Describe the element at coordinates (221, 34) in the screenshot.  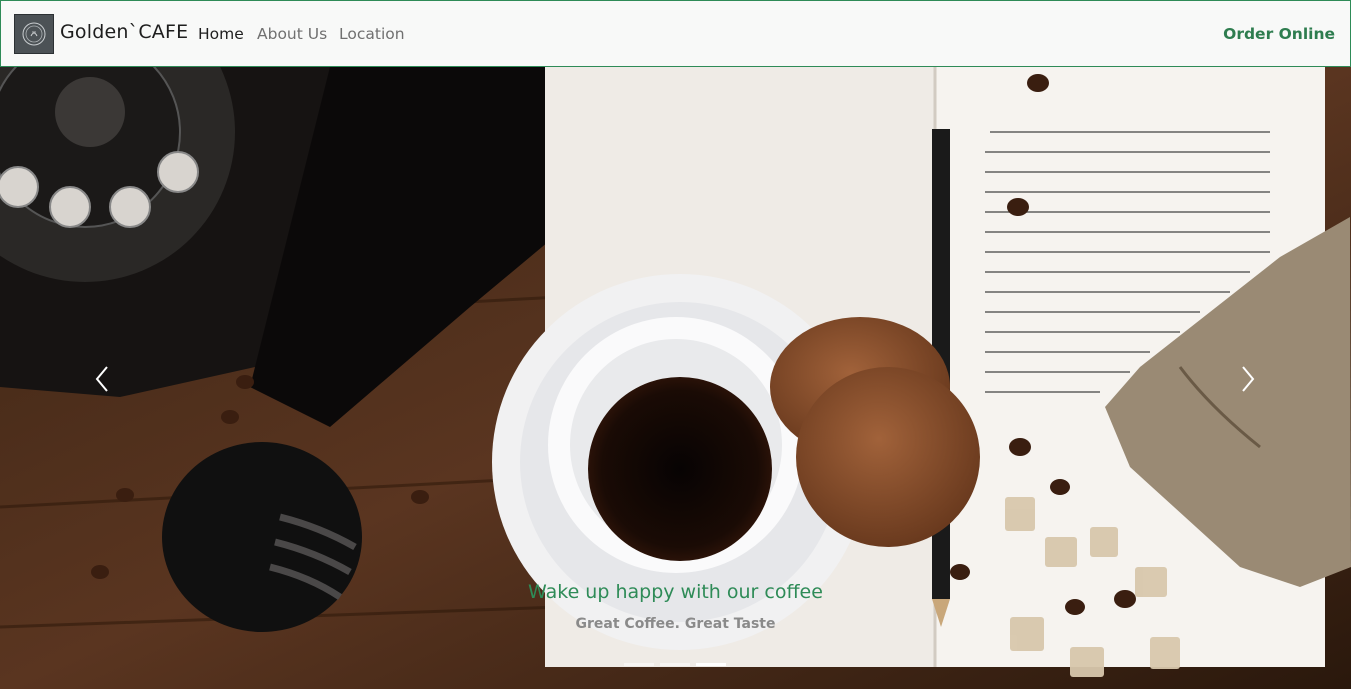
I see `nav-link-home: Home` at that location.